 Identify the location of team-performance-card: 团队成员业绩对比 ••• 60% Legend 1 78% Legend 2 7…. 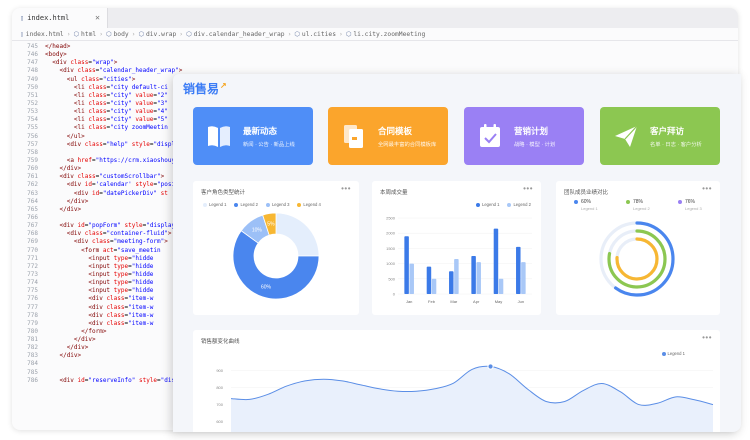
(638, 248).